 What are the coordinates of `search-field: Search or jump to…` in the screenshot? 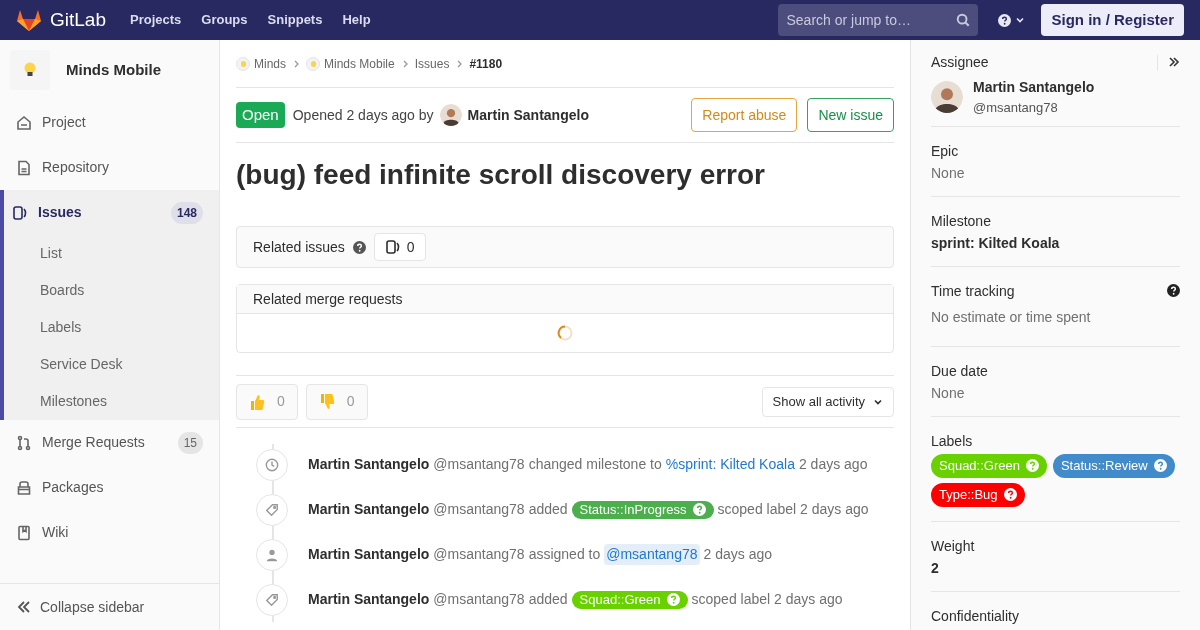 It's located at (878, 20).